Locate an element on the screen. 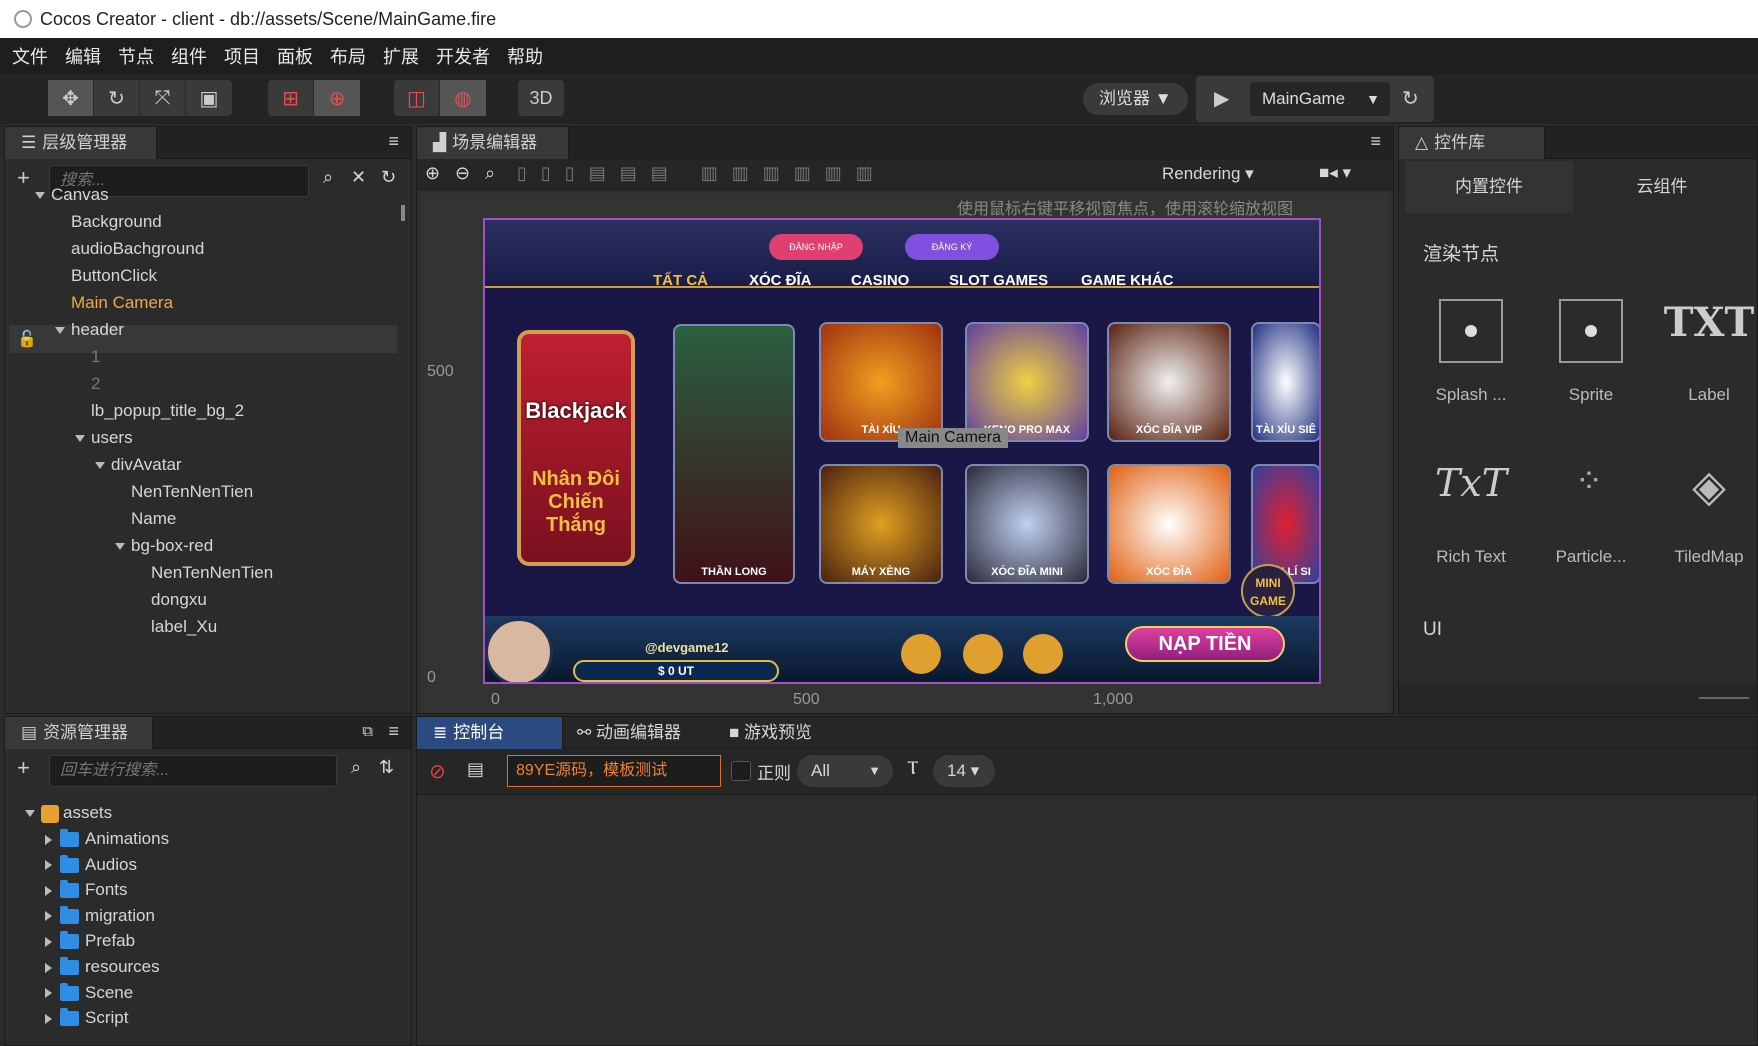 The image size is (1758, 1046). menu-panel: 面板 is located at coordinates (295, 56).